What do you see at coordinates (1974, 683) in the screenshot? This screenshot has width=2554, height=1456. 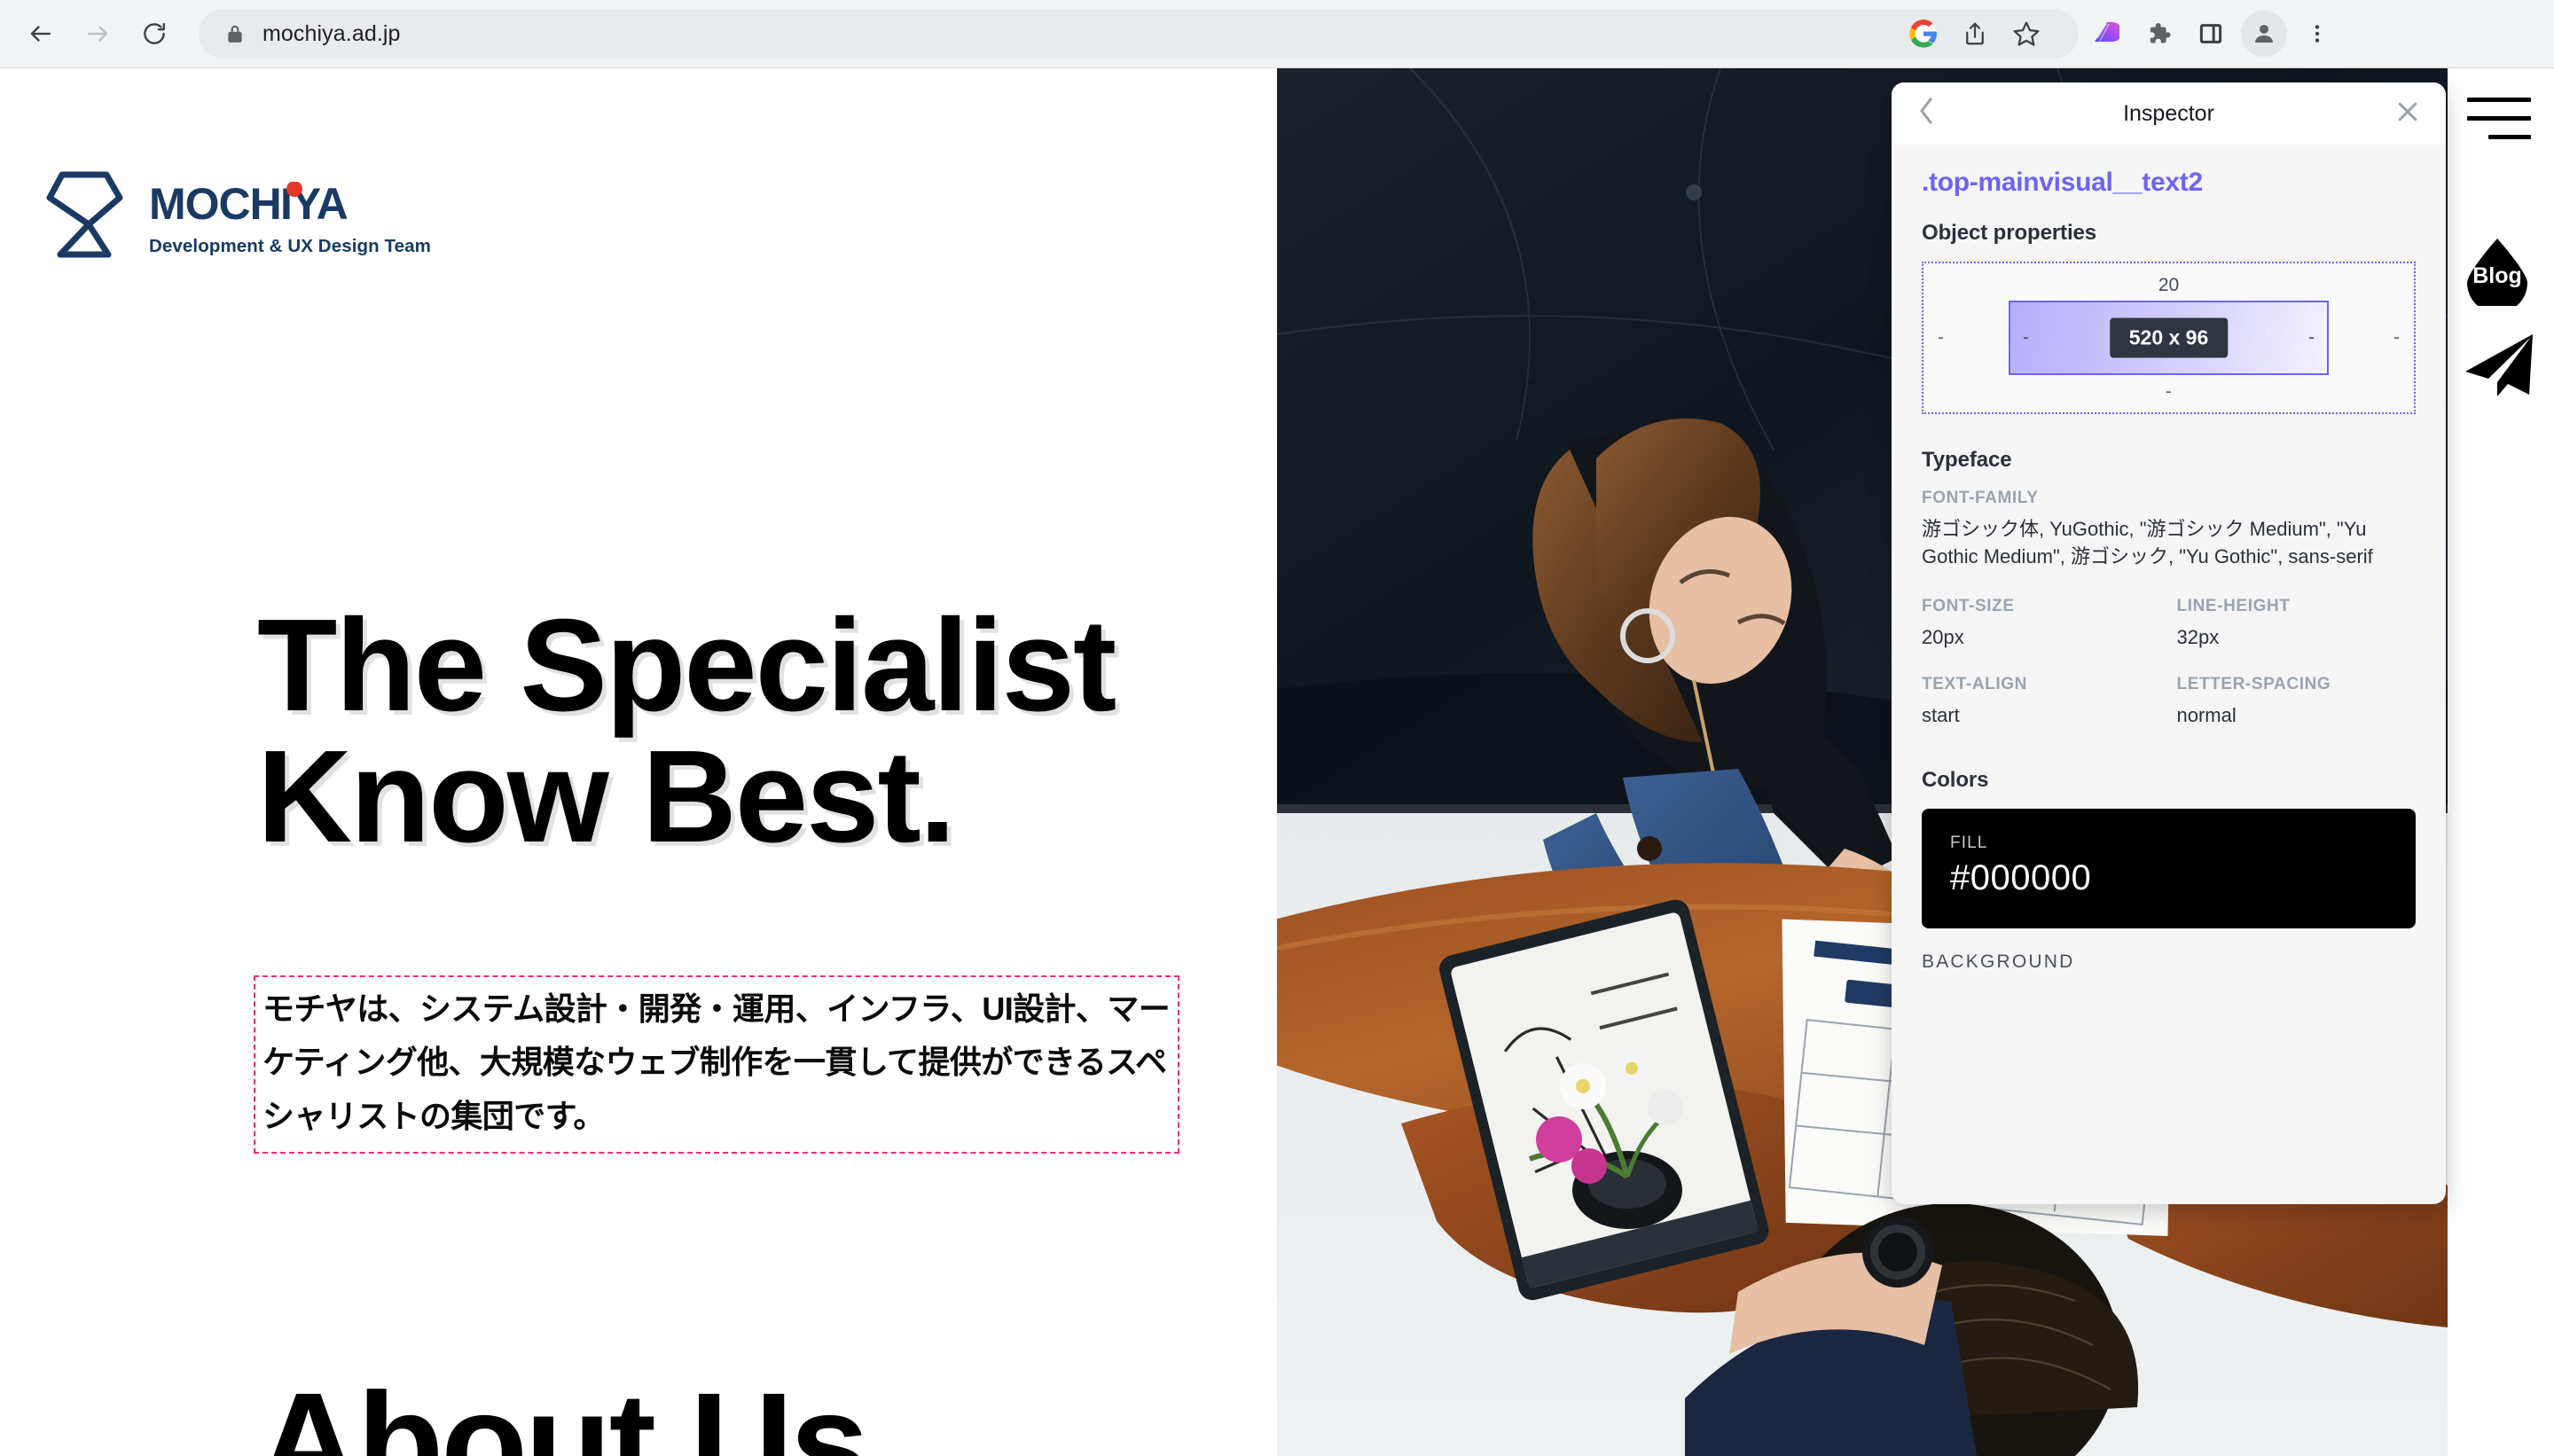 I see `text-align-label: TEXT-ALIGN` at bounding box center [1974, 683].